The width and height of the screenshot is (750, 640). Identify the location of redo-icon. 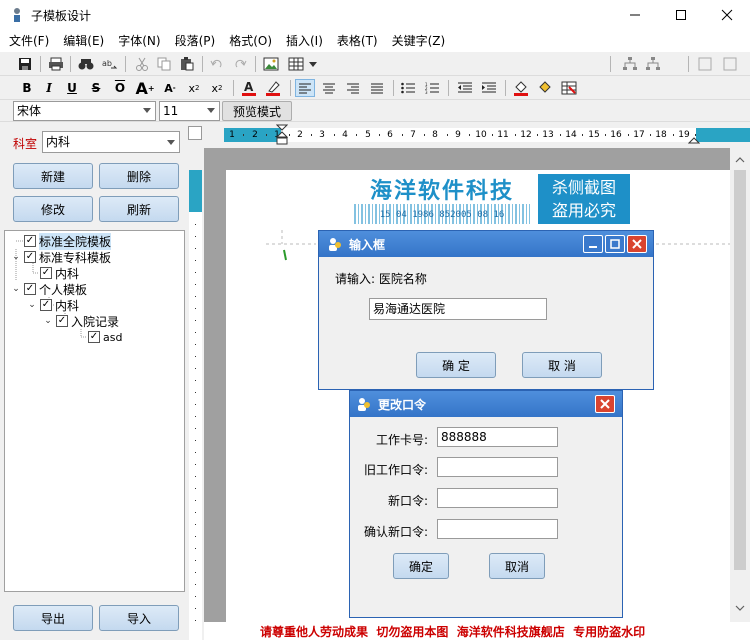
(240, 64).